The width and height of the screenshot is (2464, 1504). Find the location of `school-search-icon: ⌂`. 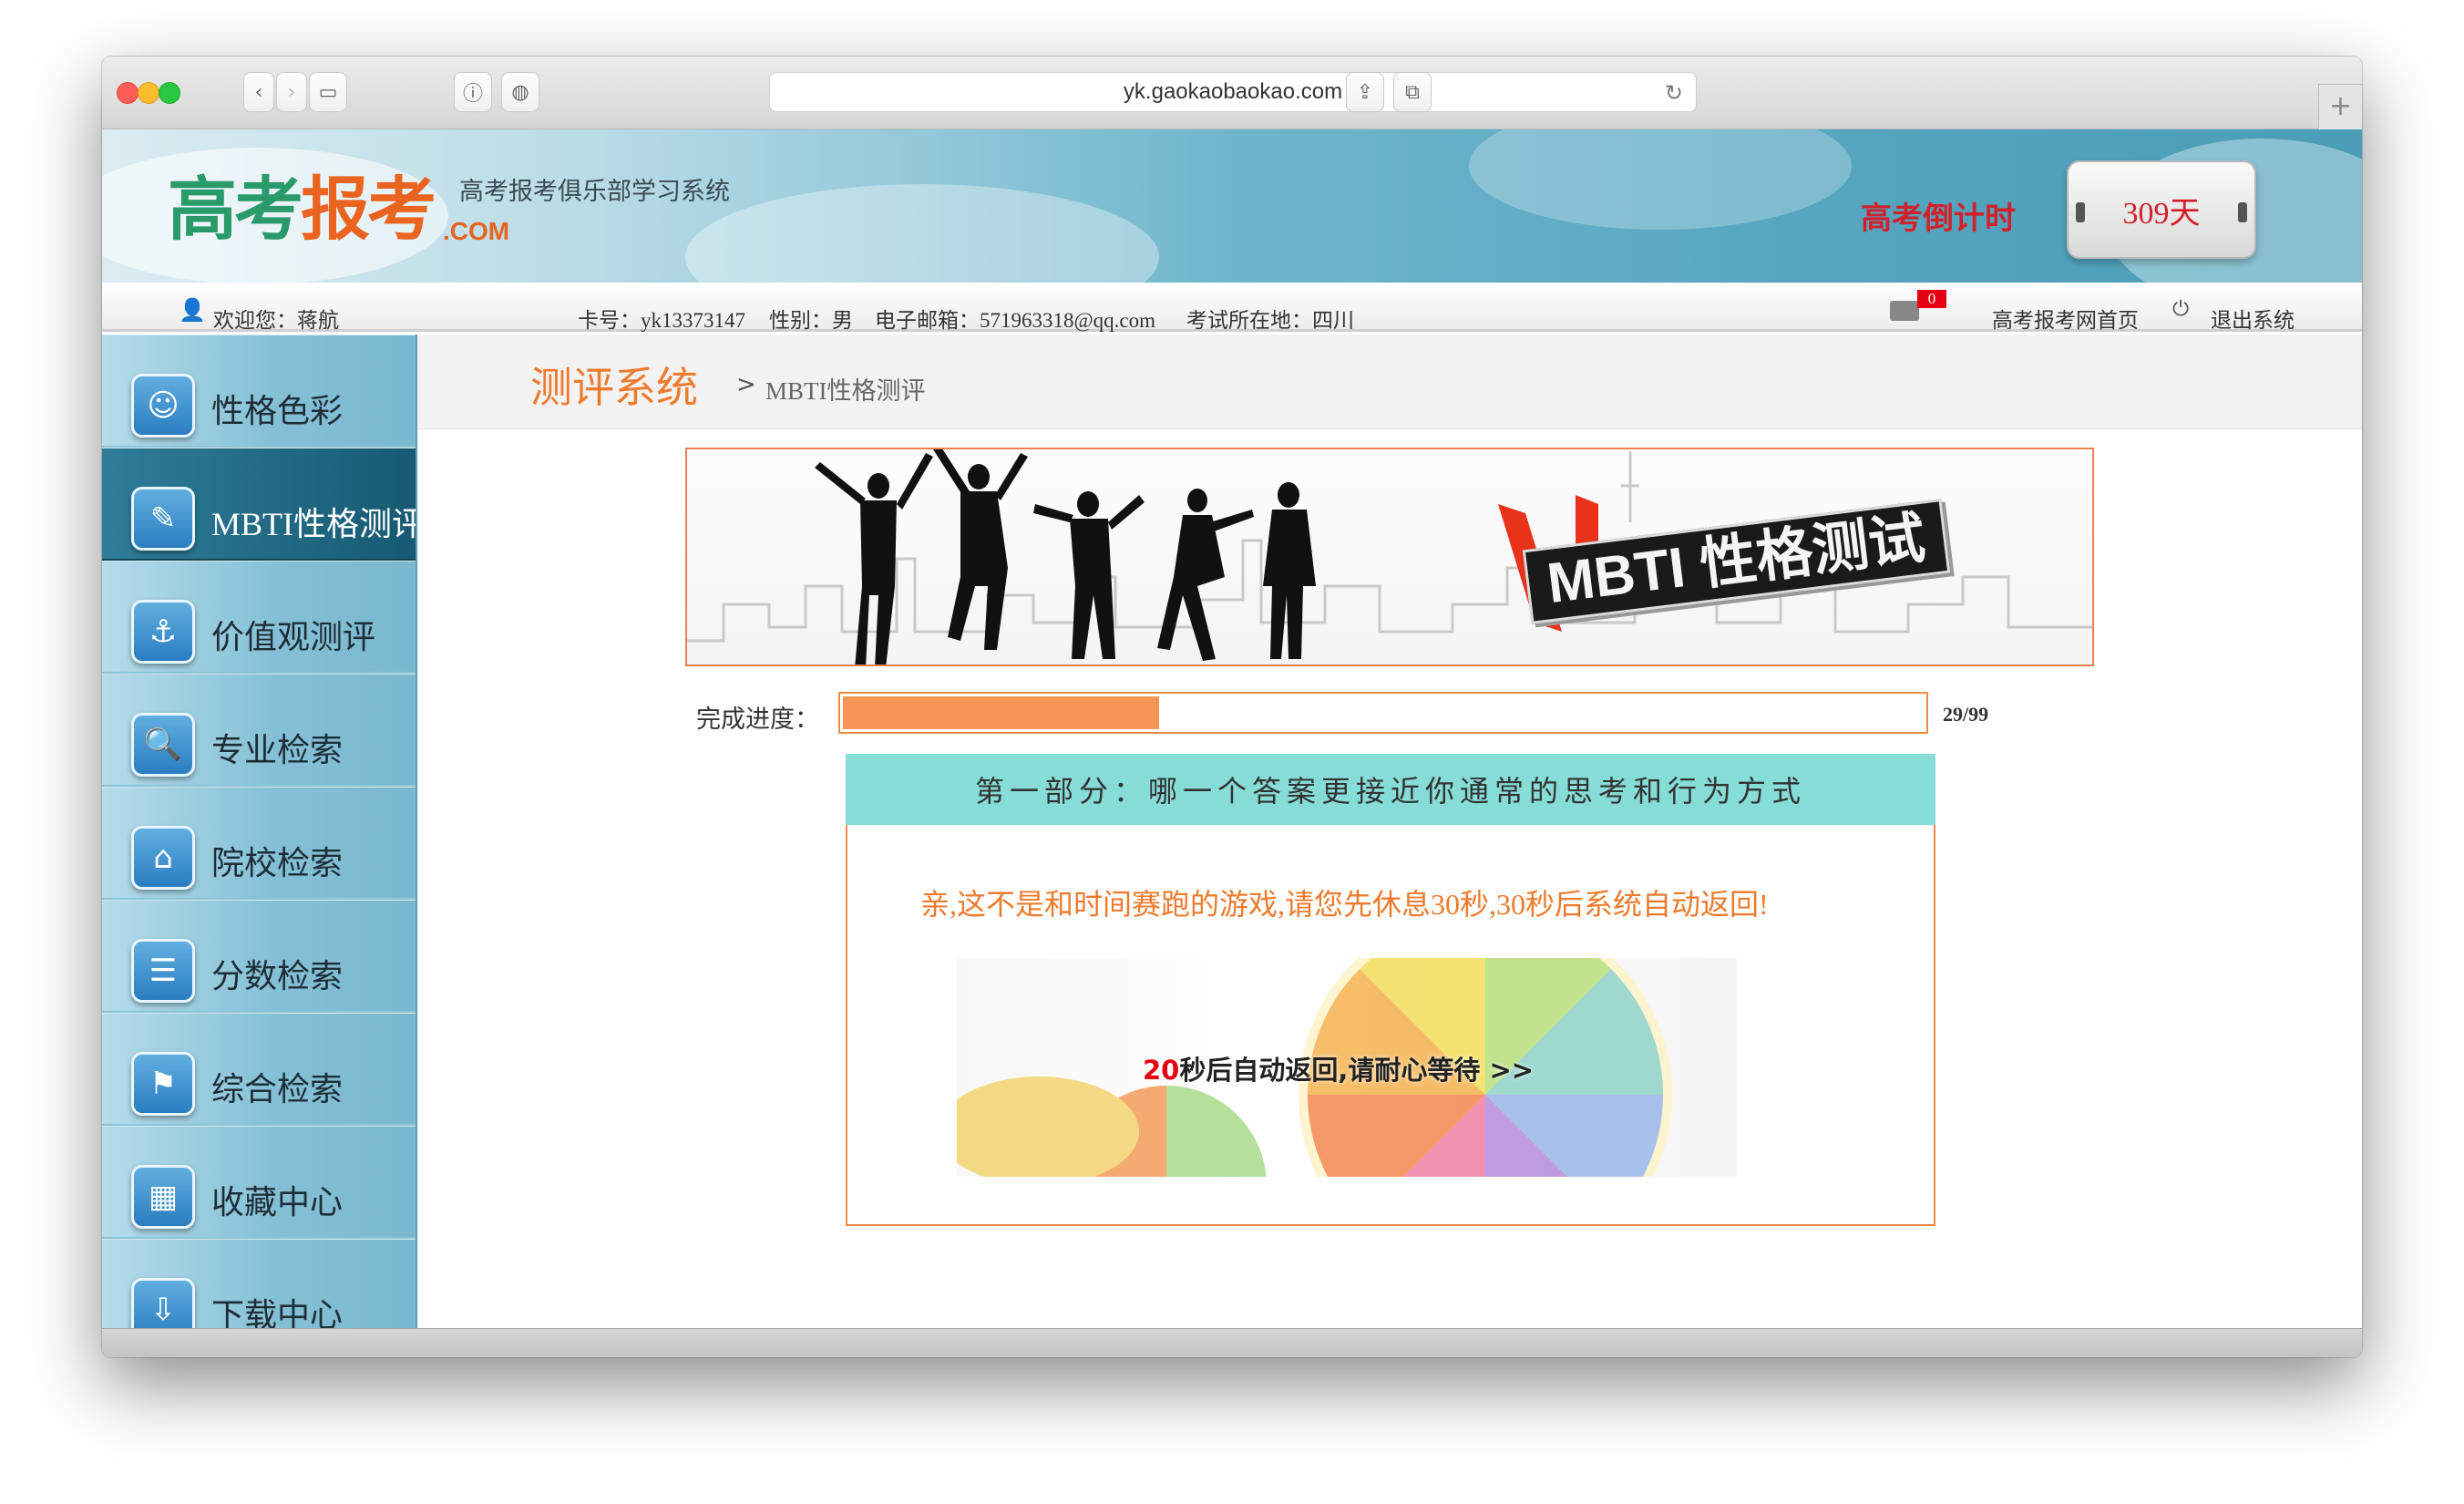

school-search-icon: ⌂ is located at coordinates (163, 858).